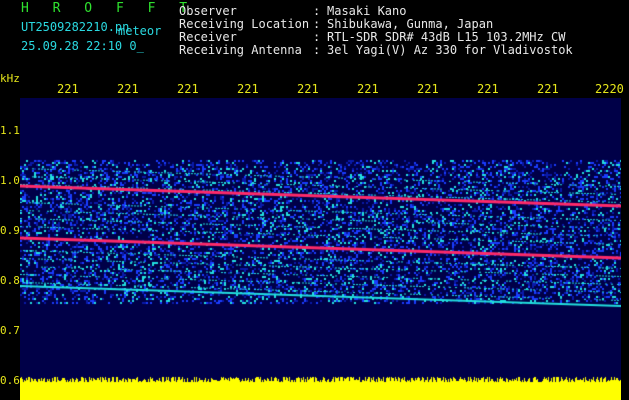  Describe the element at coordinates (317, 30) in the screenshot. I see `metadata-colons: ::::` at that location.